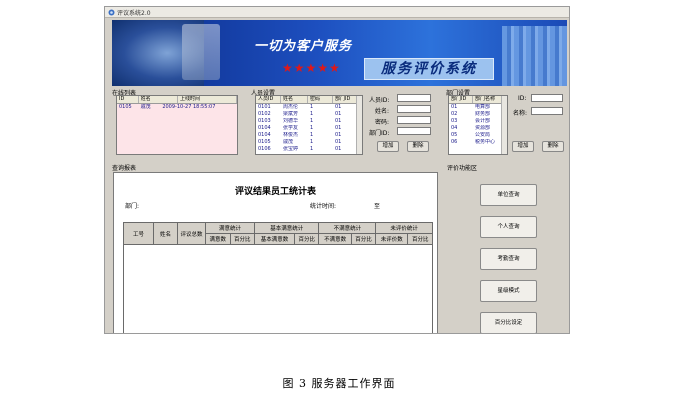  Describe the element at coordinates (414, 120) in the screenshot. I see `staff-password-input` at that location.